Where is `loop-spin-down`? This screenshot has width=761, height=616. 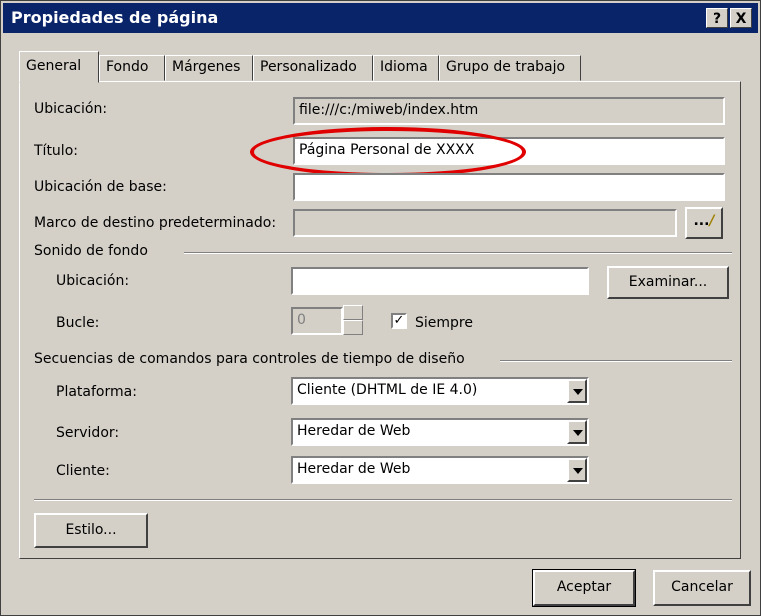
loop-spin-down is located at coordinates (353, 327).